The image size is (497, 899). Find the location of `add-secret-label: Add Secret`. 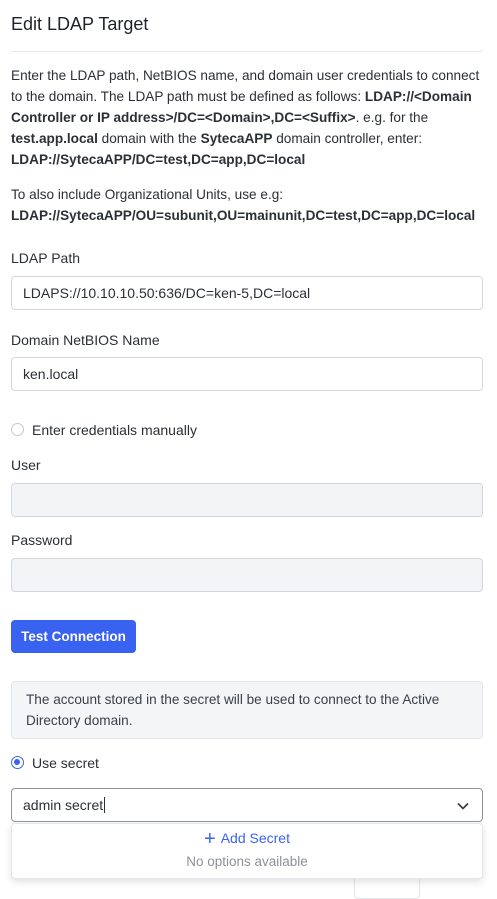

add-secret-label: Add Secret is located at coordinates (255, 838).